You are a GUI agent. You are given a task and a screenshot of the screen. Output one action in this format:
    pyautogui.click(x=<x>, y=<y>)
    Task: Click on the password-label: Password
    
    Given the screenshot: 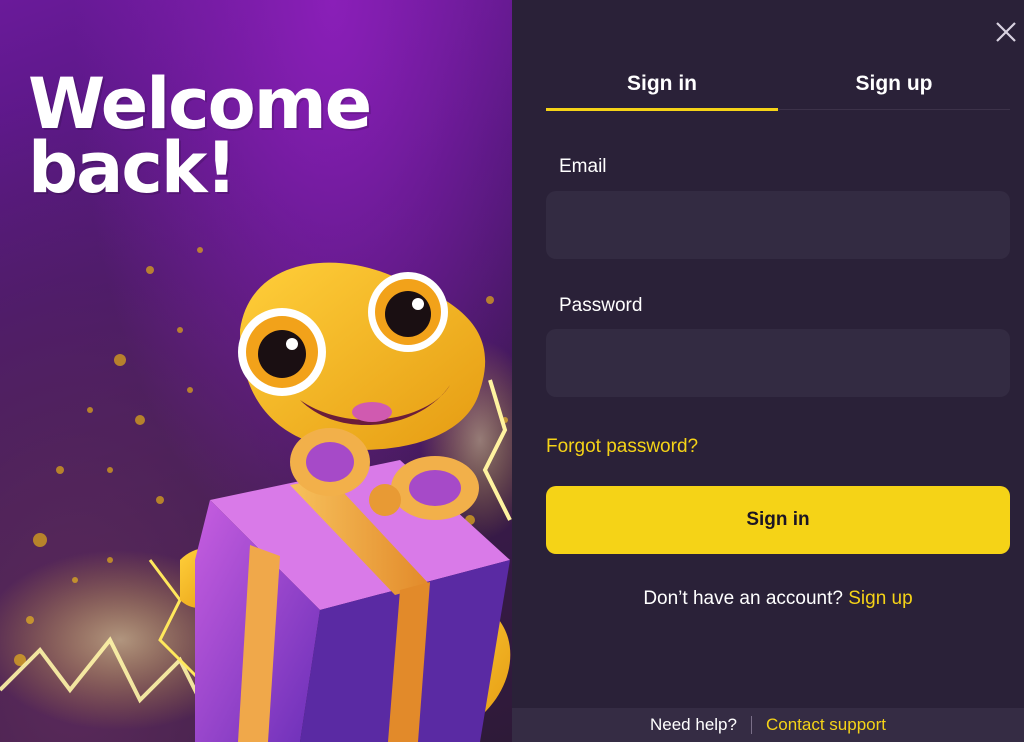 What is the action you would take?
    pyautogui.click(x=601, y=305)
    